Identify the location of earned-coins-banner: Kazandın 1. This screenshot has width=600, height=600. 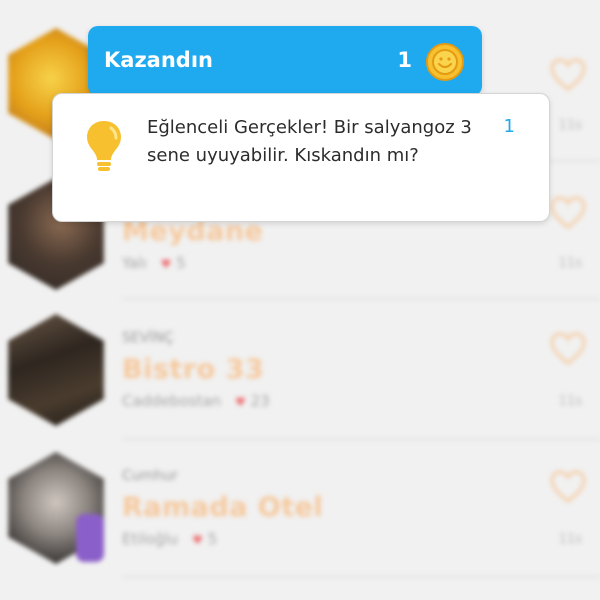
(285, 61).